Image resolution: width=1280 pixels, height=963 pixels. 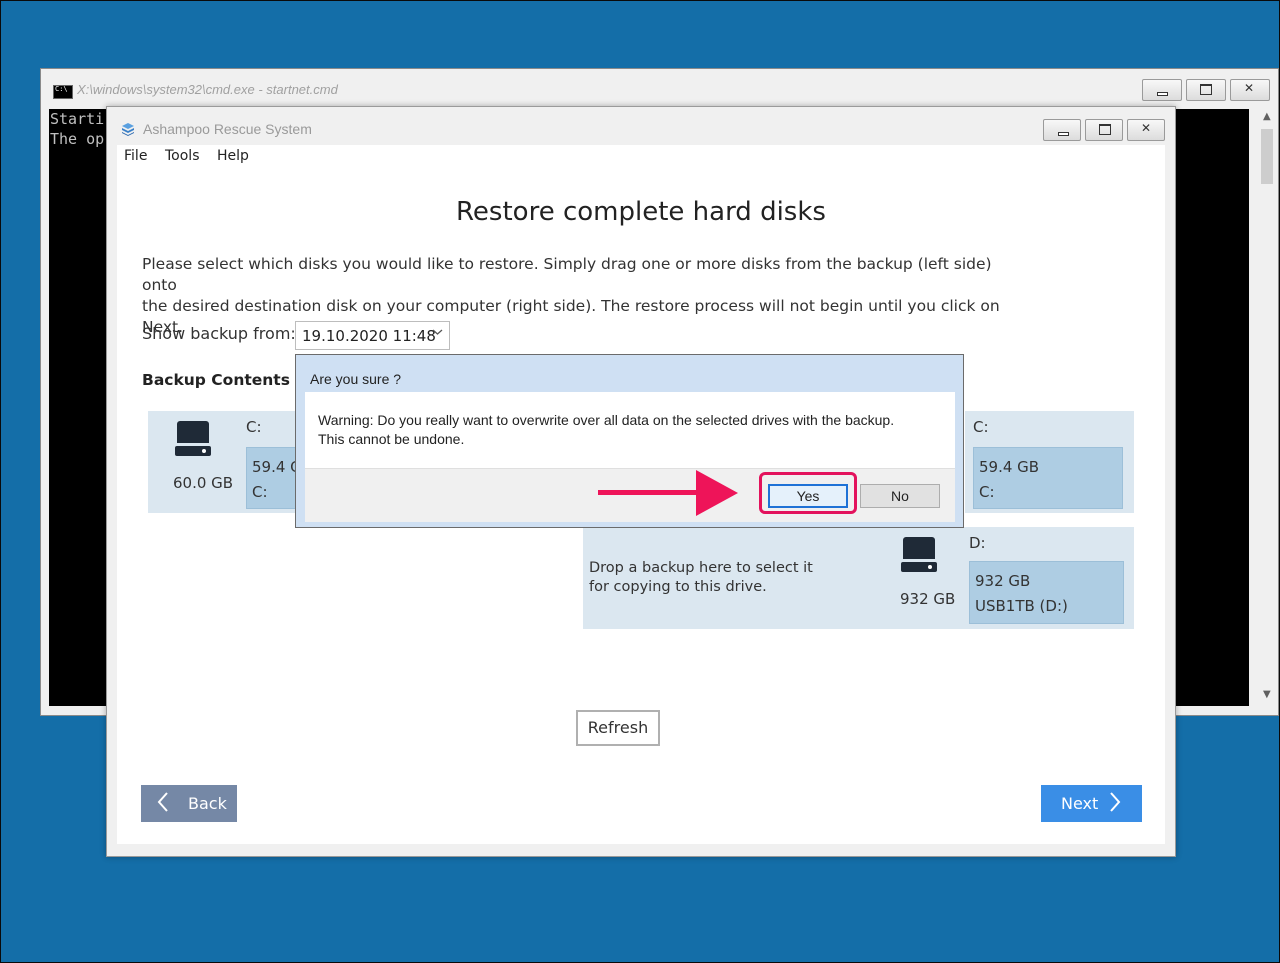 What do you see at coordinates (356, 379) in the screenshot?
I see `dialog-title: Are you sure ?` at bounding box center [356, 379].